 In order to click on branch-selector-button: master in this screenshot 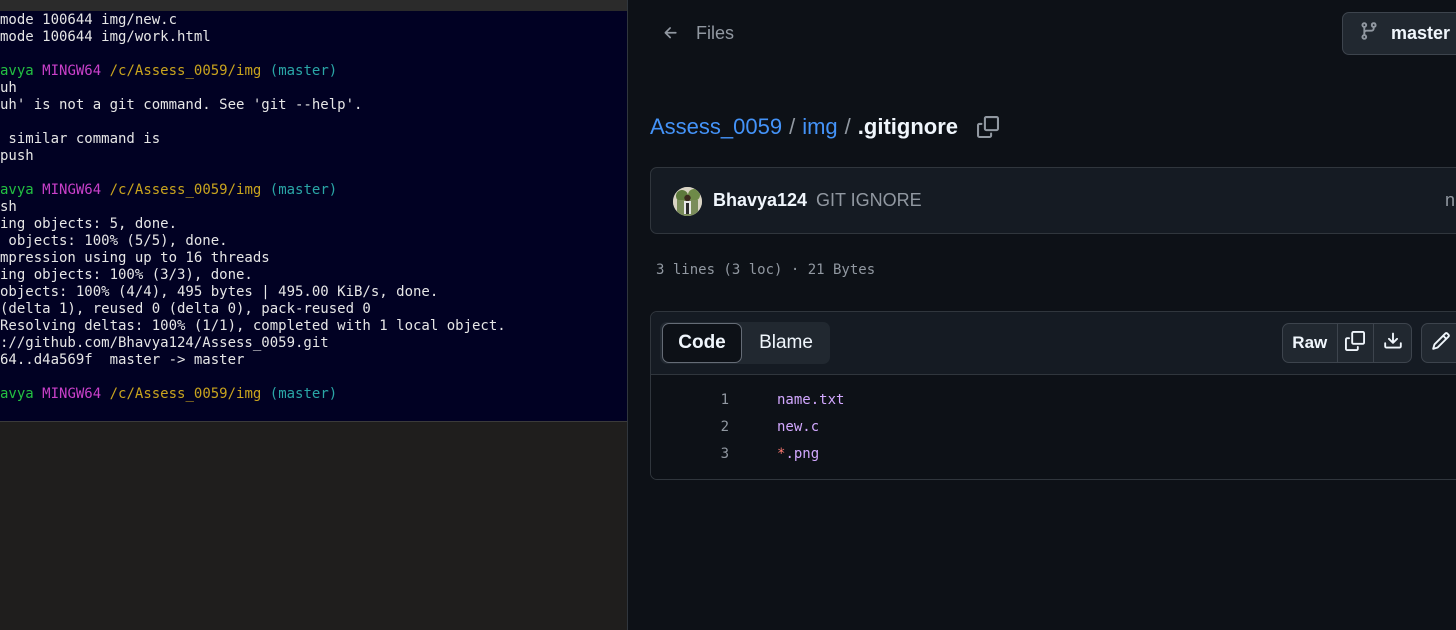, I will do `click(1399, 33)`.